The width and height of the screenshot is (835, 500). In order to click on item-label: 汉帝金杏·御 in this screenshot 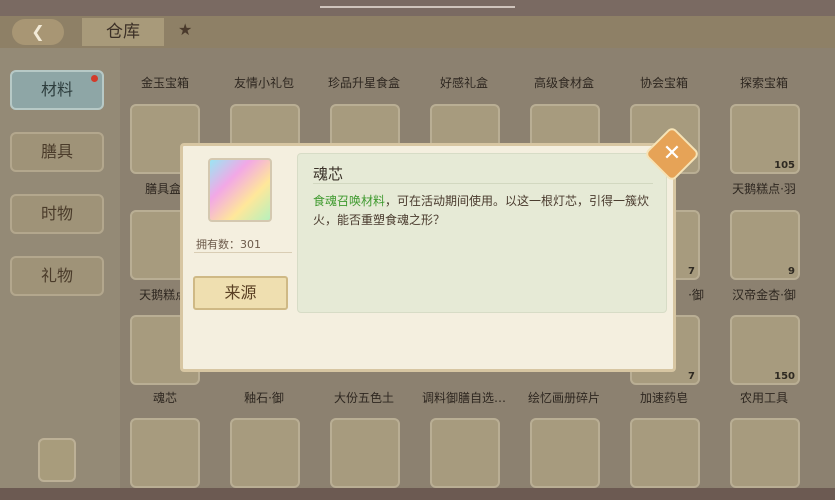, I will do `click(764, 295)`.